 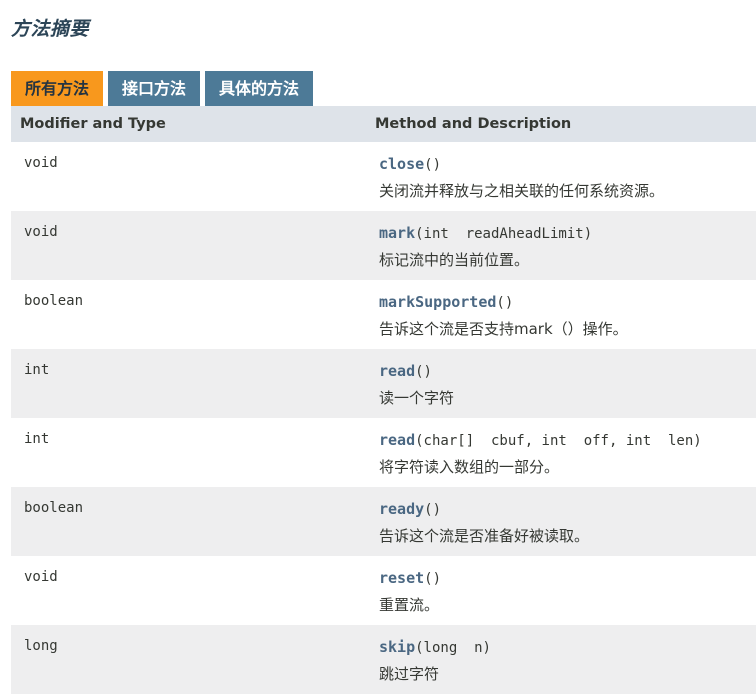 I want to click on method-description: 标记流中的当前位置。, so click(x=454, y=260).